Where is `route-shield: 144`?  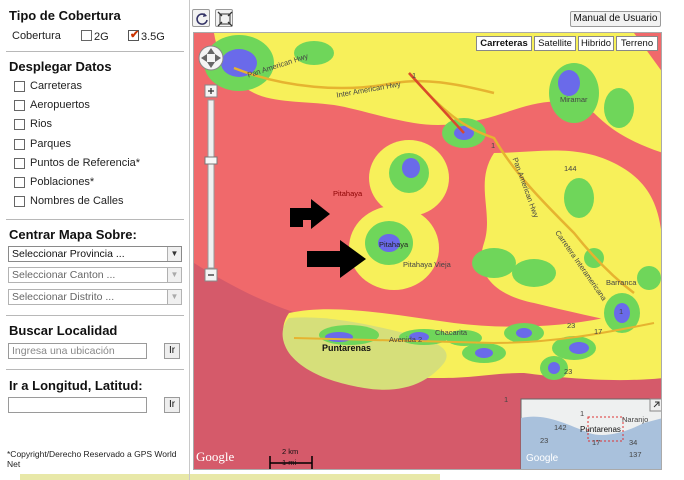 route-shield: 144 is located at coordinates (570, 168).